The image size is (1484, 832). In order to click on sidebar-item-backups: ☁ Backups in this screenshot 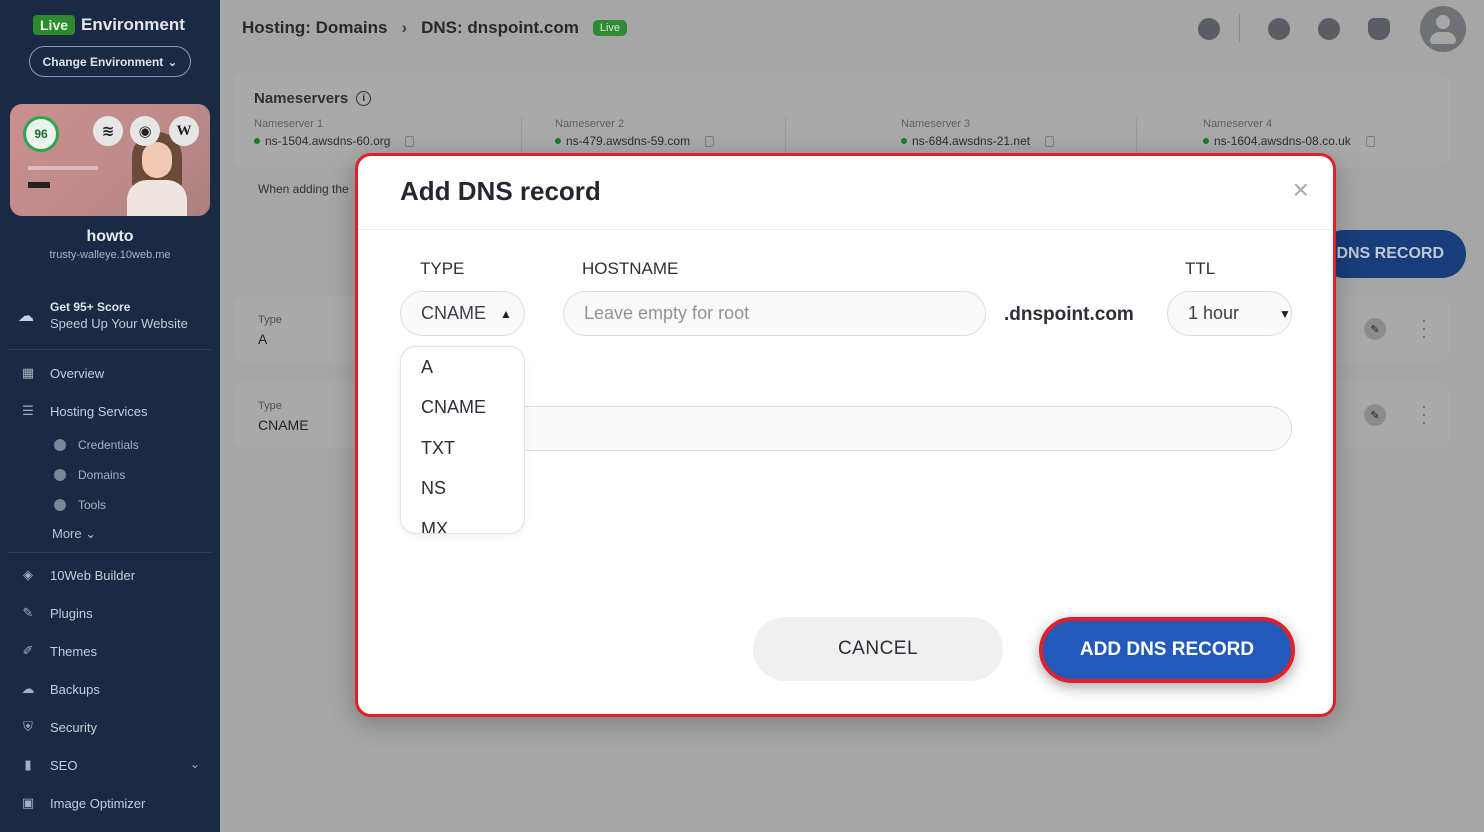, I will do `click(60, 689)`.